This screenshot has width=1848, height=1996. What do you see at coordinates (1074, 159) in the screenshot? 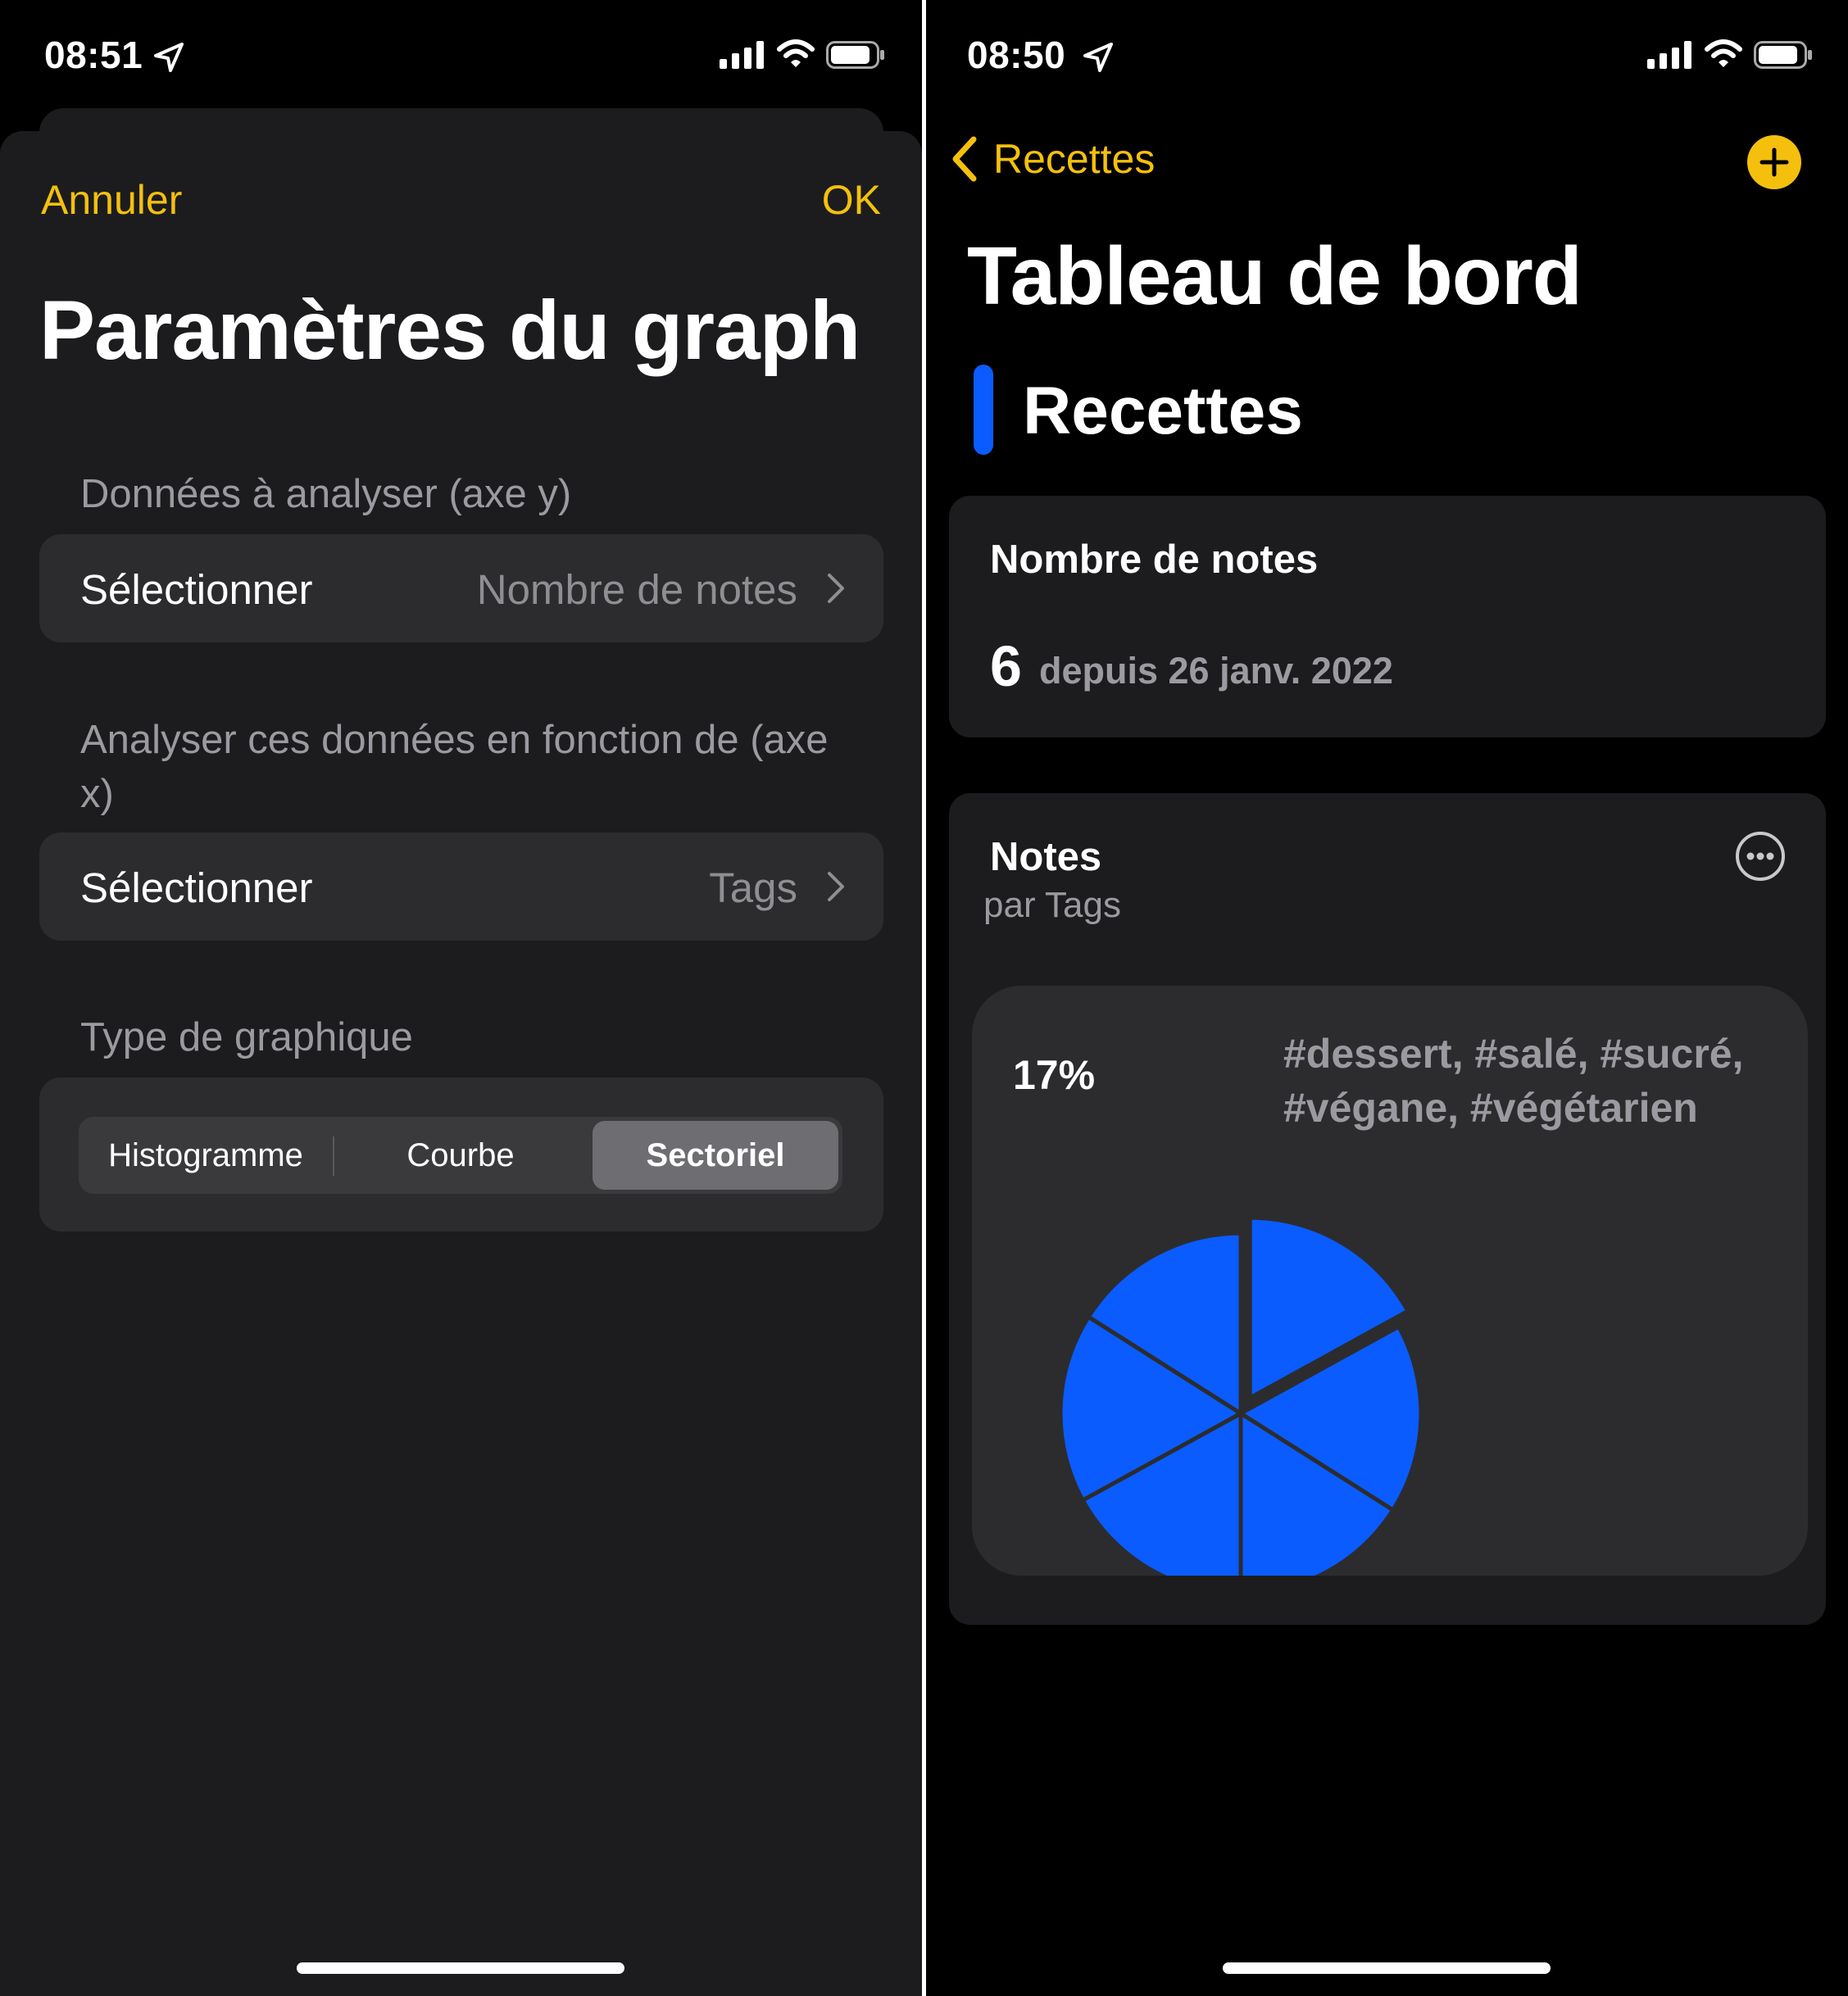
I see `back-button-label: Recettes` at bounding box center [1074, 159].